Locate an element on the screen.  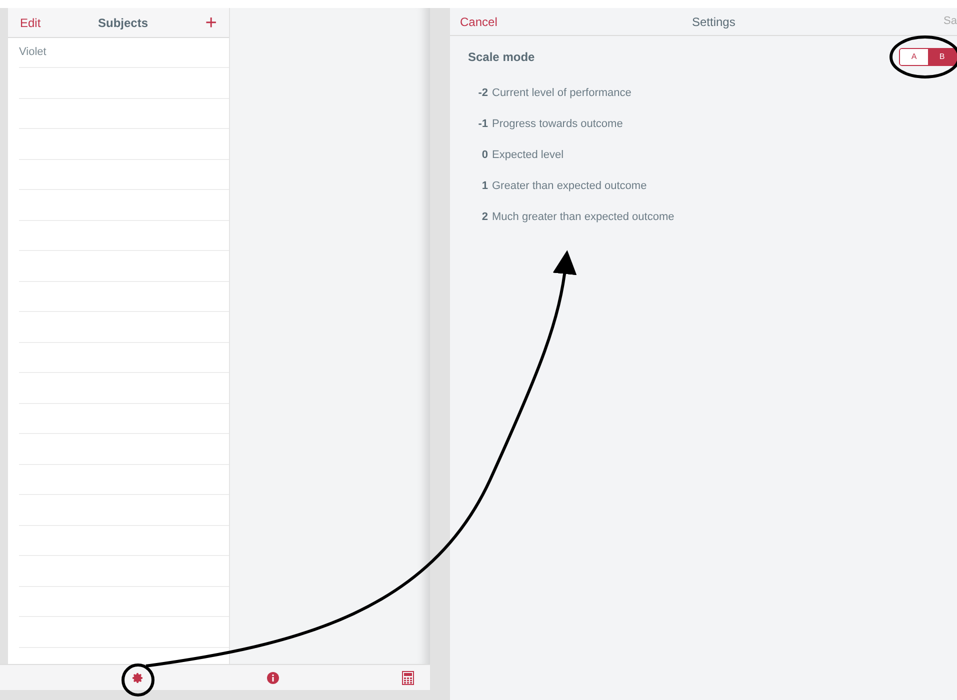
scale-description: Greater than expected outcome is located at coordinates (569, 186).